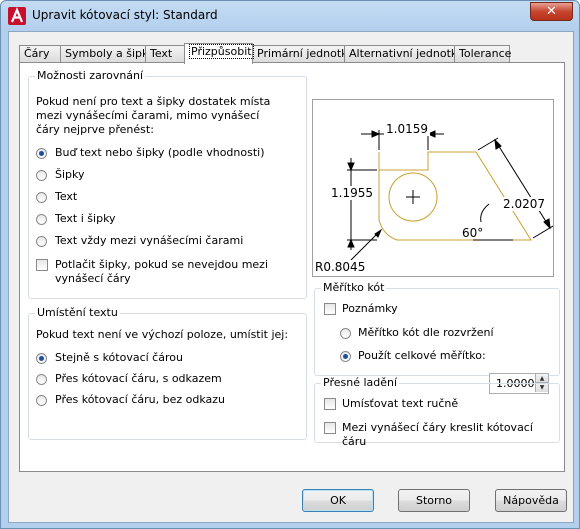  I want to click on annotative-checkbox, so click(330, 309).